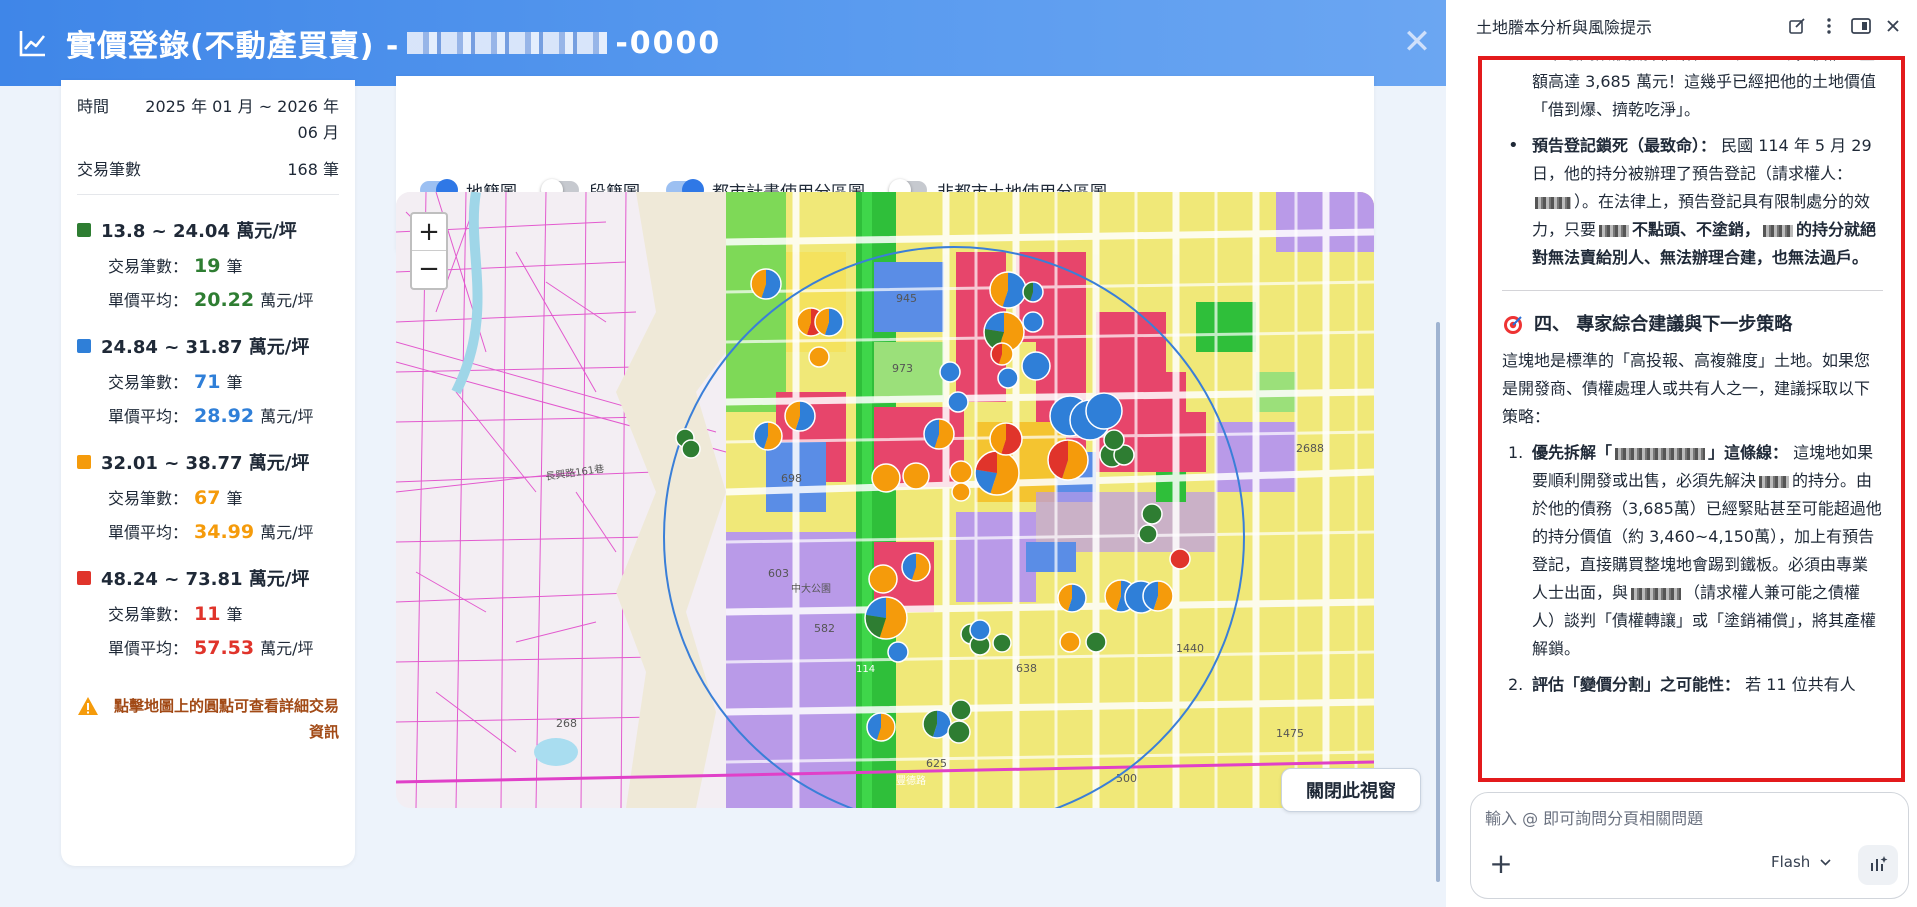  Describe the element at coordinates (902, 368) in the screenshot. I see `label-973: 973` at that location.